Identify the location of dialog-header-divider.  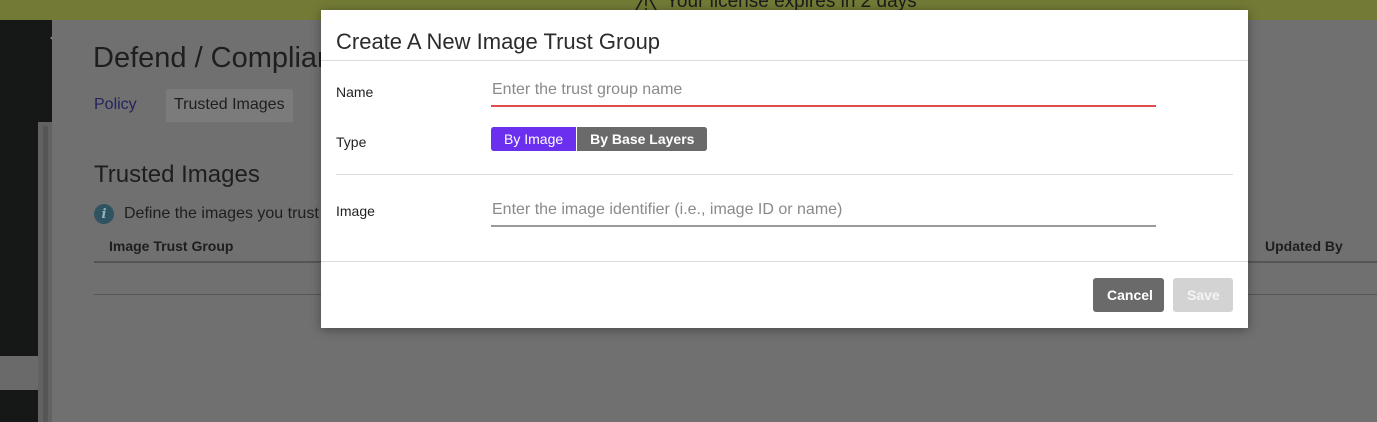
(784, 60).